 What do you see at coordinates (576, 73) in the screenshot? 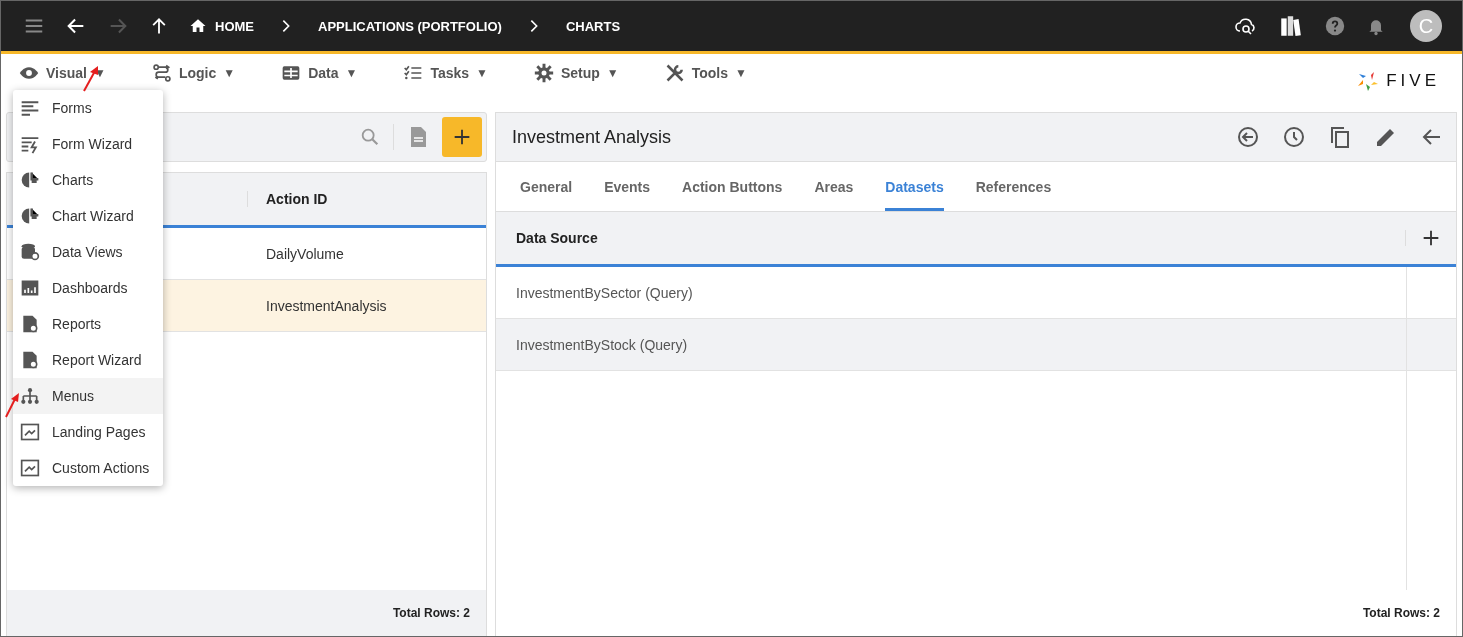
I see `menu-tab: Setup ▼` at bounding box center [576, 73].